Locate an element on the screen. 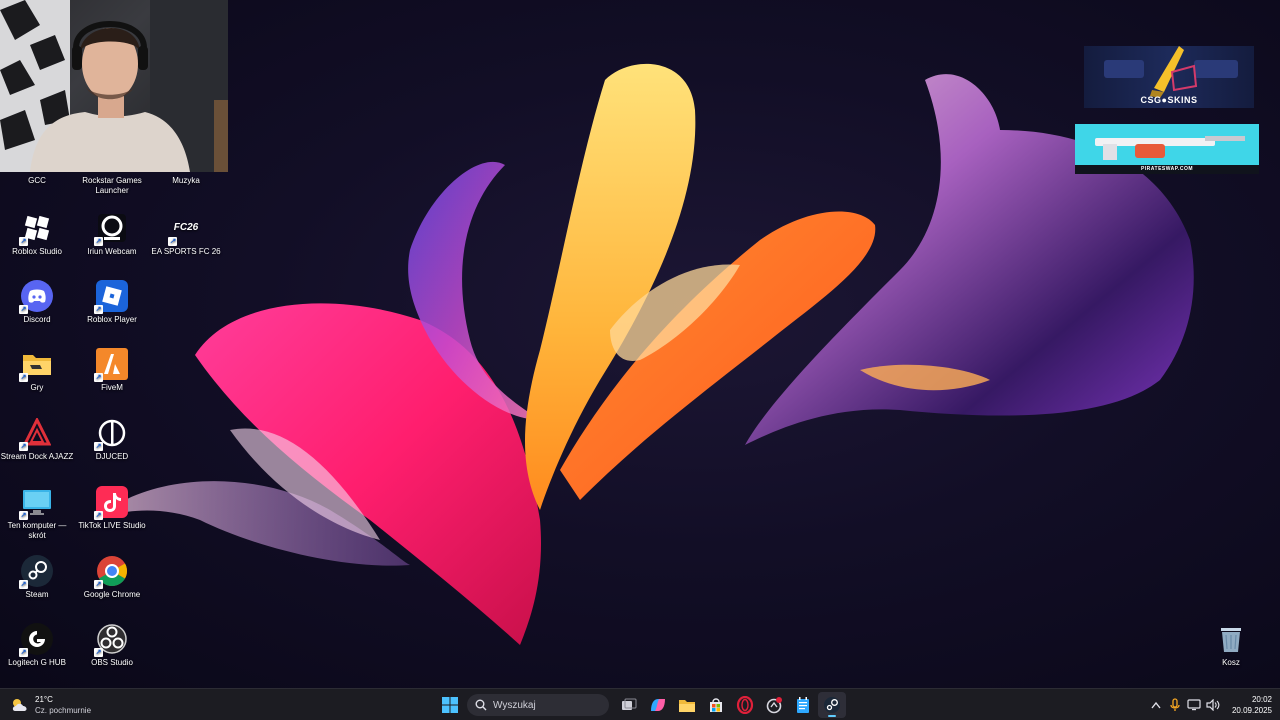 This screenshot has height=720, width=1280. desktop-icon-chrome: ↗ Google Chrome is located at coordinates (112, 577).